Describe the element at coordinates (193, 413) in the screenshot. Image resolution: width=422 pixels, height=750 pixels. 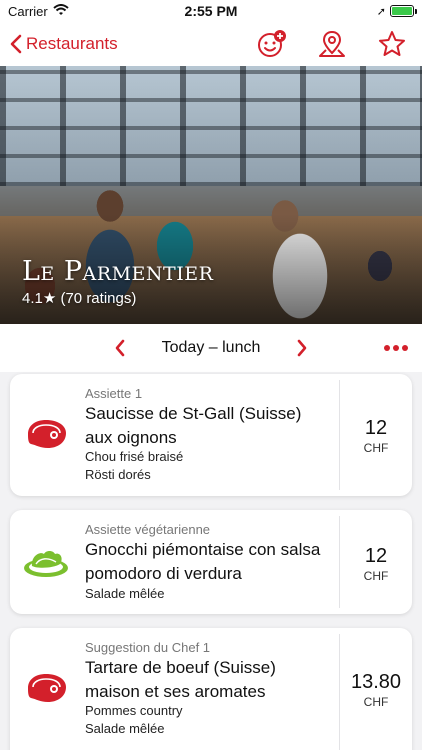
I see `menu-item-name: Saucisse de St-Gall (Suisse)` at that location.